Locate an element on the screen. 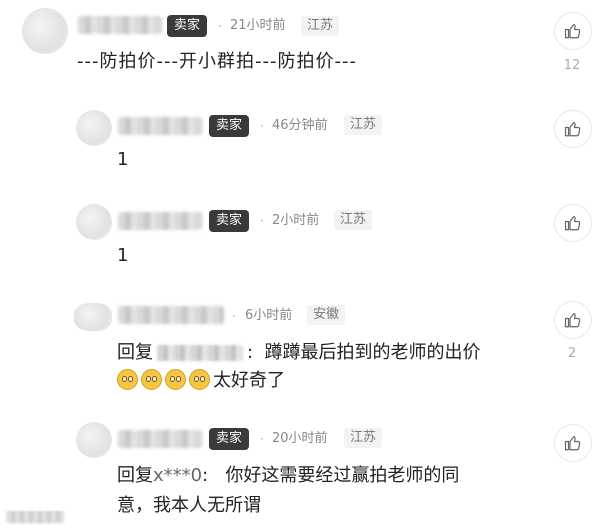 Image resolution: width=612 pixels, height=531 pixels. reply-text-tail: 太好奇了 is located at coordinates (249, 380).